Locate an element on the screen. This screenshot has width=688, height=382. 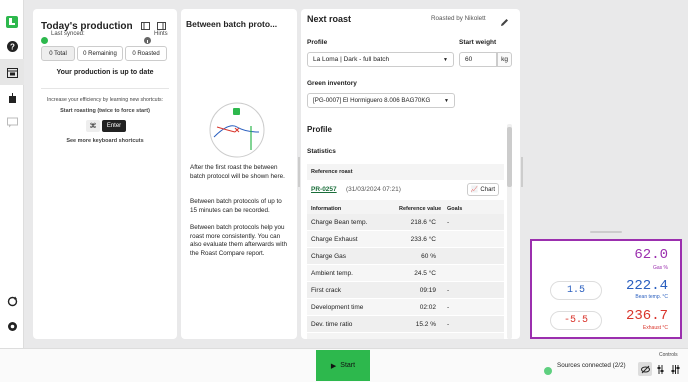
divider is located at coordinates (105, 88).